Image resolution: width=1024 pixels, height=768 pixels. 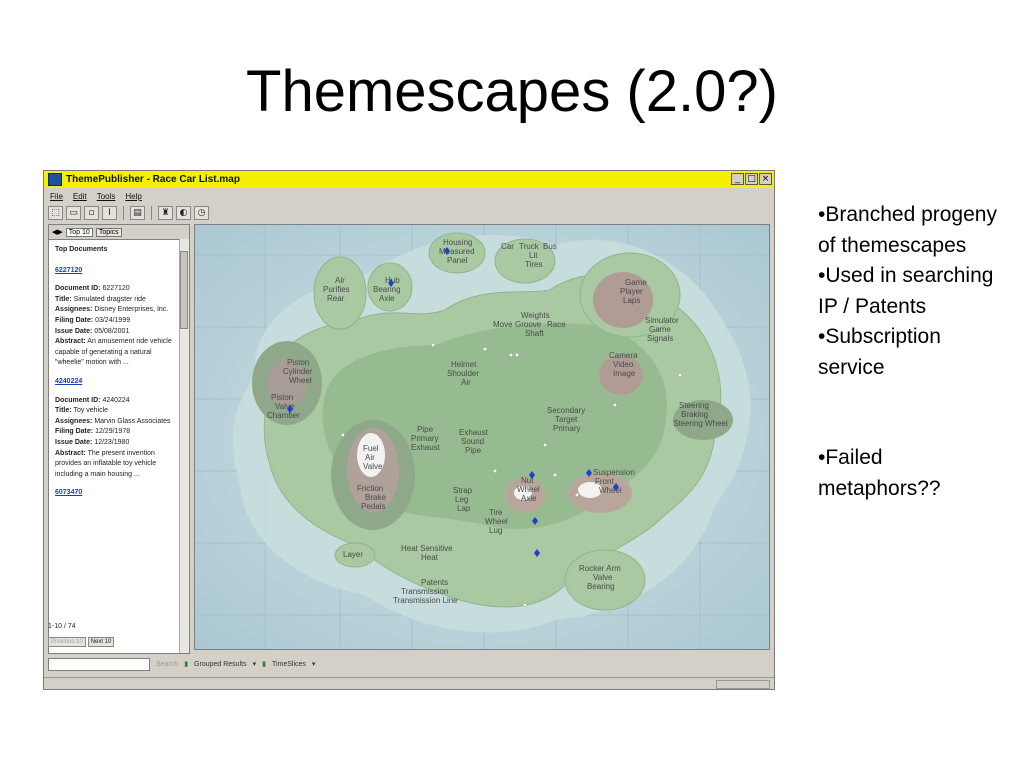 I want to click on tab-top-10: Top 10, so click(x=79, y=232).